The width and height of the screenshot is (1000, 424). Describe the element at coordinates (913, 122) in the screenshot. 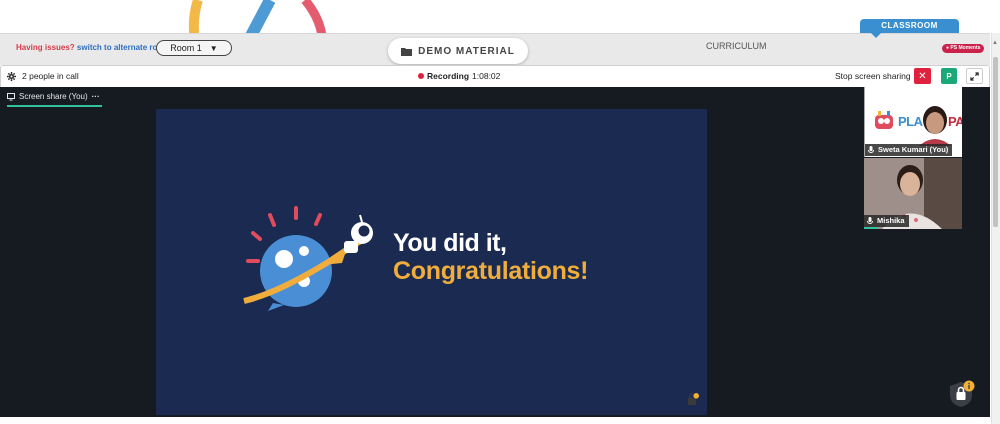

I see `participant-tile-self: PLA PARK Sweta Kumari (You)` at that location.